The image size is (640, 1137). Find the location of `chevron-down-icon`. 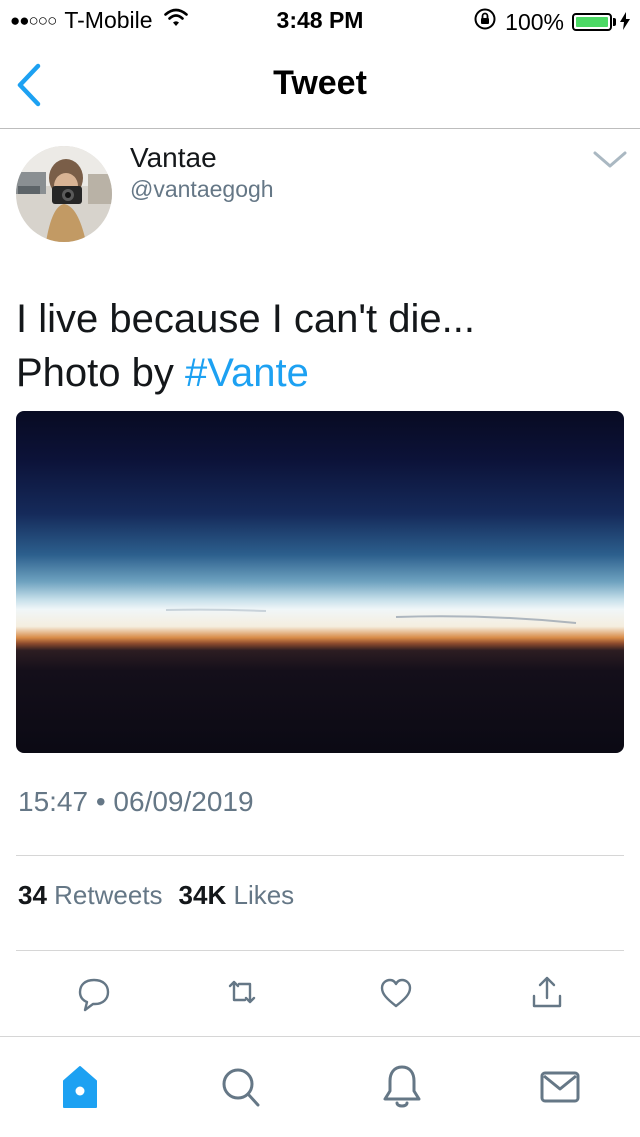

chevron-down-icon is located at coordinates (610, 159).